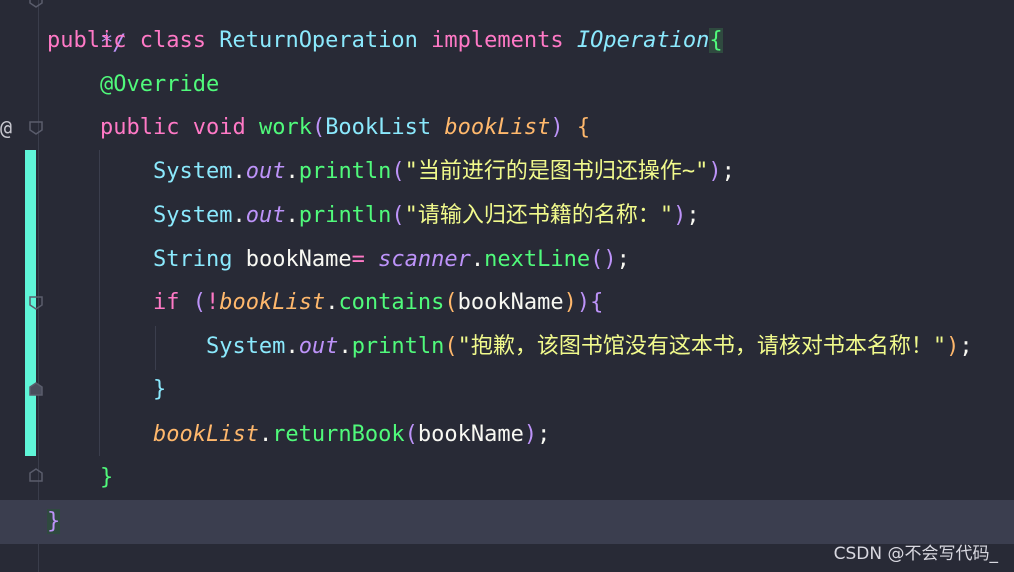  What do you see at coordinates (192, 259) in the screenshot?
I see `type-name: String` at bounding box center [192, 259].